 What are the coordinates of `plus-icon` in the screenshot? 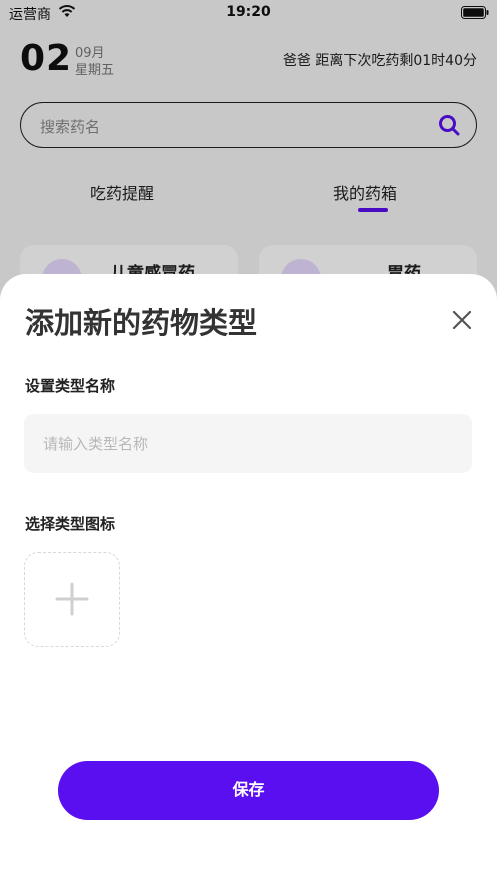 It's located at (72, 599).